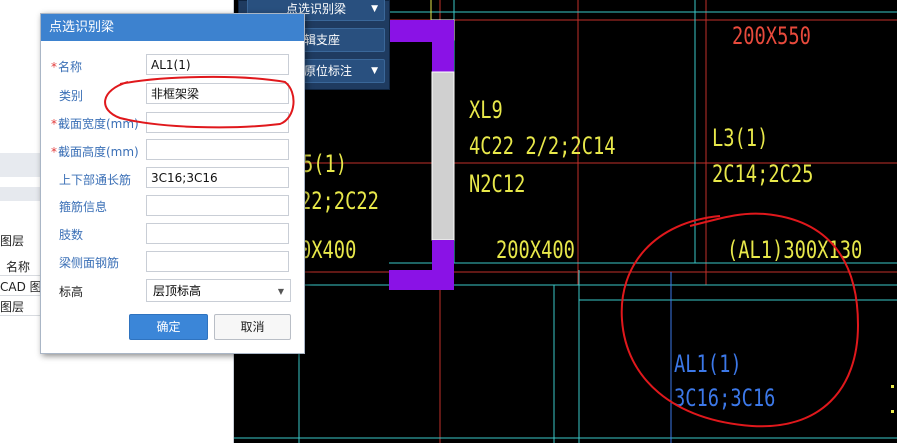 The image size is (897, 443). I want to click on section-height-input, so click(217, 149).